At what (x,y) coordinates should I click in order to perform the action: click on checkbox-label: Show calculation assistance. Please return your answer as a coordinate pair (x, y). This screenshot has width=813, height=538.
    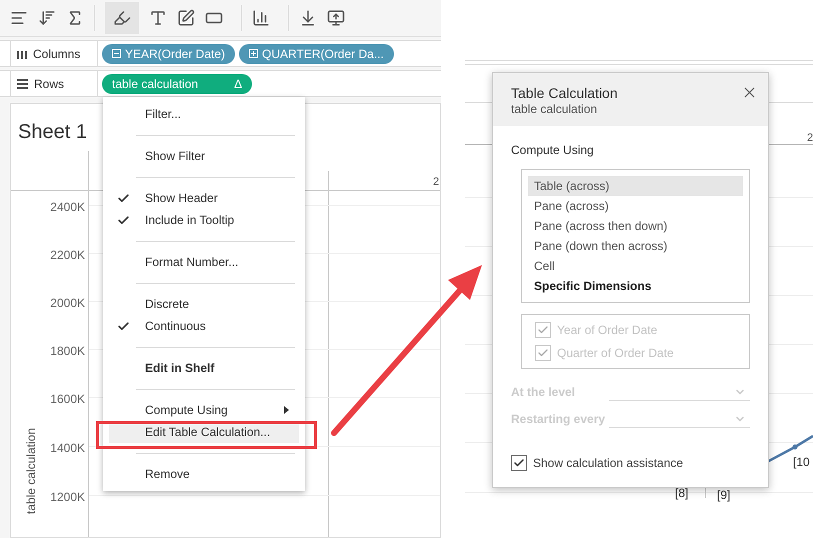
    Looking at the image, I should click on (608, 463).